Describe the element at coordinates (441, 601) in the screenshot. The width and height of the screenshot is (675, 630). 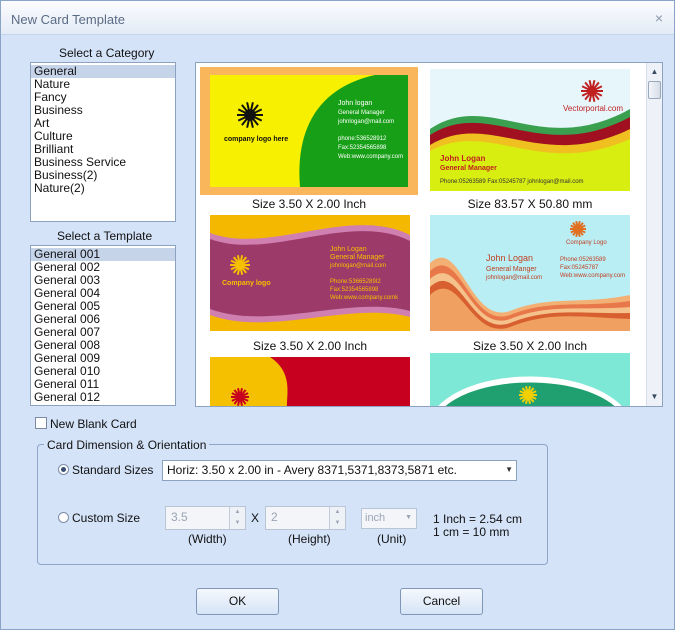
I see `cancel-button: Cancel` at that location.